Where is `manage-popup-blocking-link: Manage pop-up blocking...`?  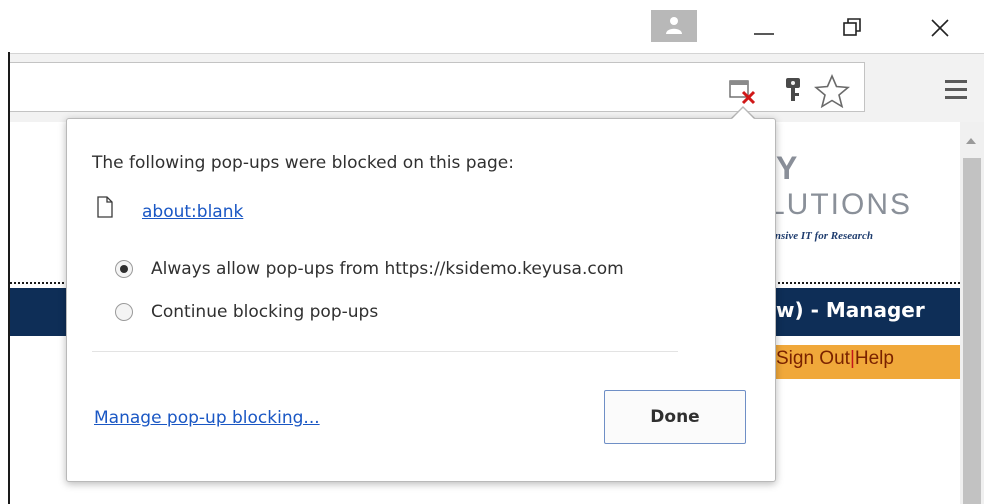
manage-popup-blocking-link: Manage pop-up blocking... is located at coordinates (207, 418).